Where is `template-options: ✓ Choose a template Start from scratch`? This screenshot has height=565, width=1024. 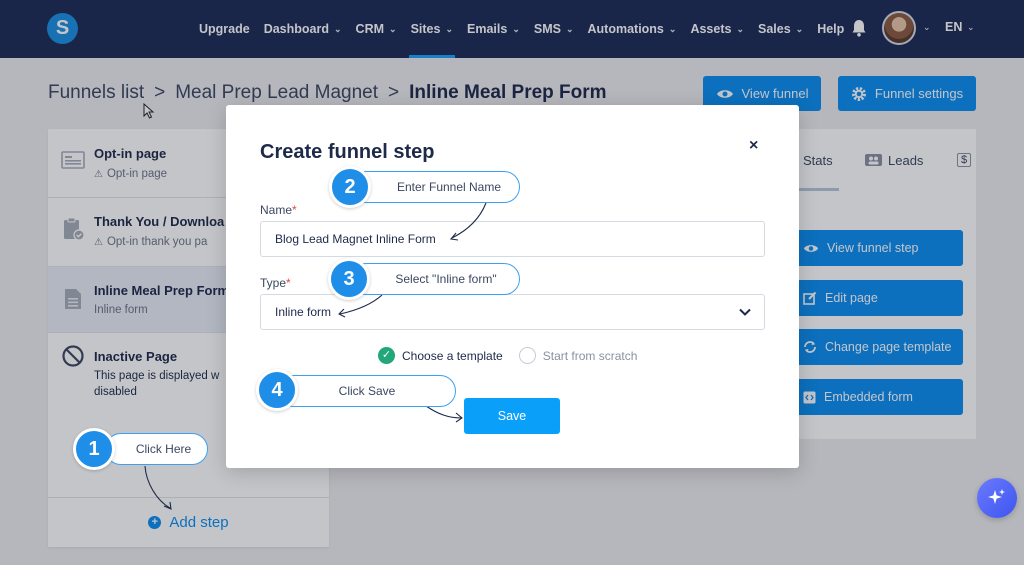
template-options: ✓ Choose a template Start from scratch is located at coordinates (507, 355).